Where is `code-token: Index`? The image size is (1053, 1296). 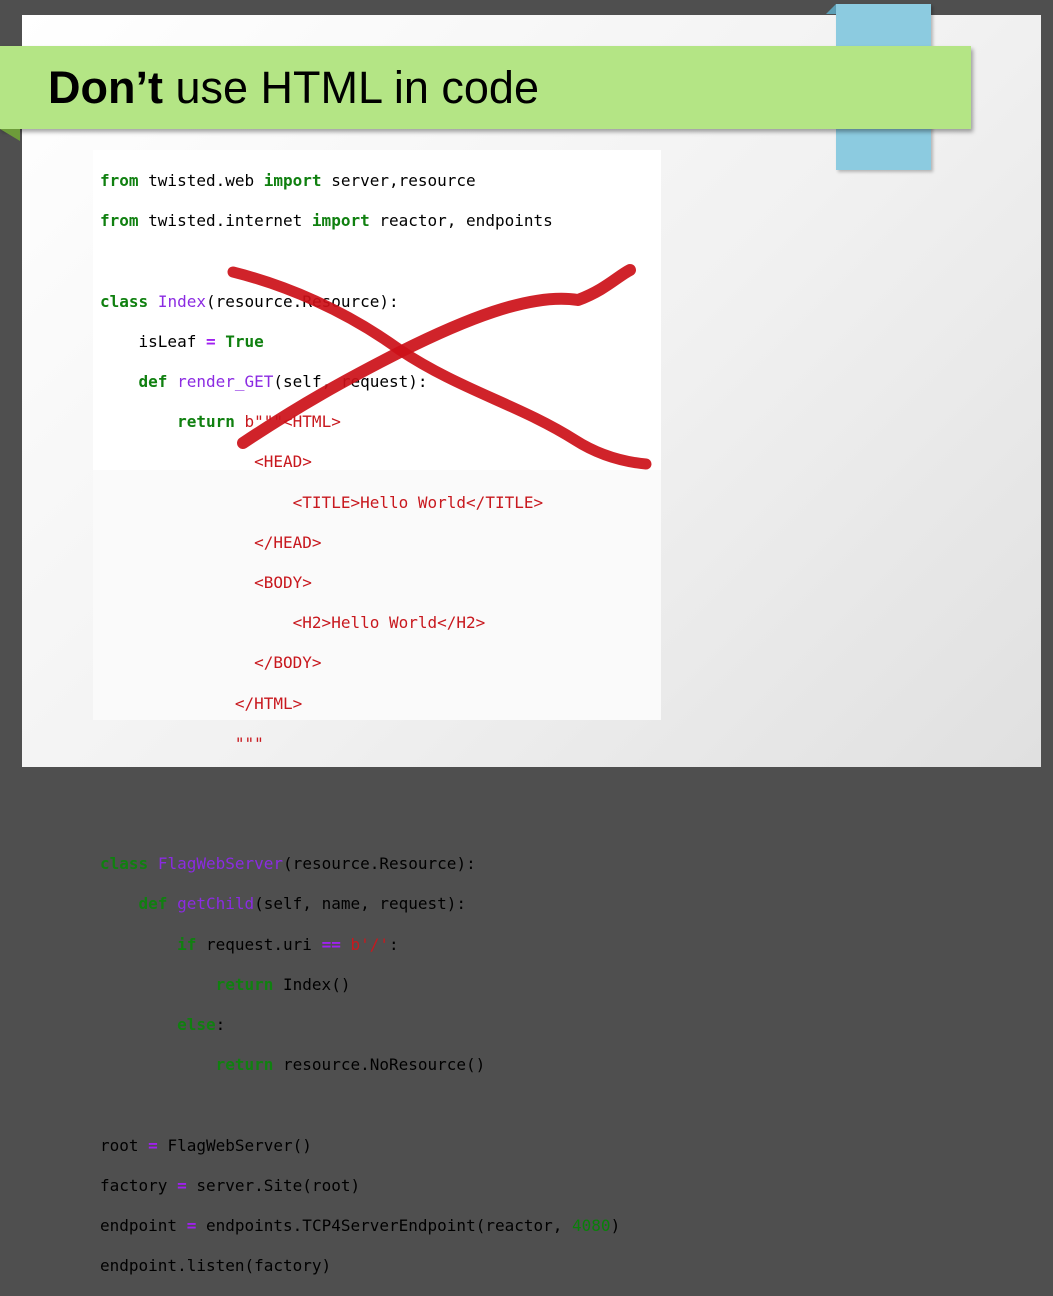
code-token: Index is located at coordinates (181, 301).